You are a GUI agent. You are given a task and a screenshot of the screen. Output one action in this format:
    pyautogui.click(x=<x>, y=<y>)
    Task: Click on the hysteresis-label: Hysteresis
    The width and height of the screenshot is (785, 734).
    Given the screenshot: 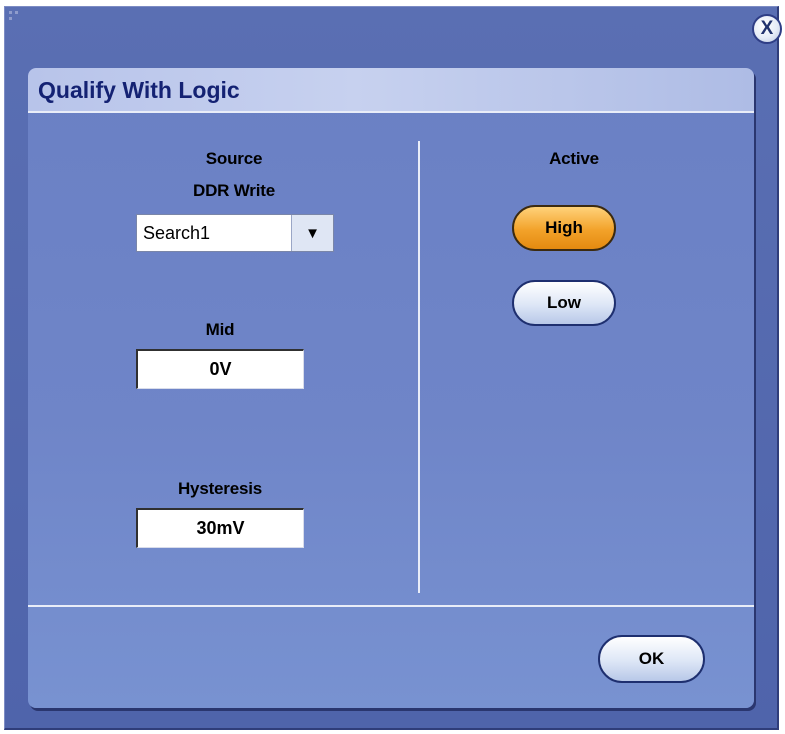 What is the action you would take?
    pyautogui.click(x=219, y=488)
    